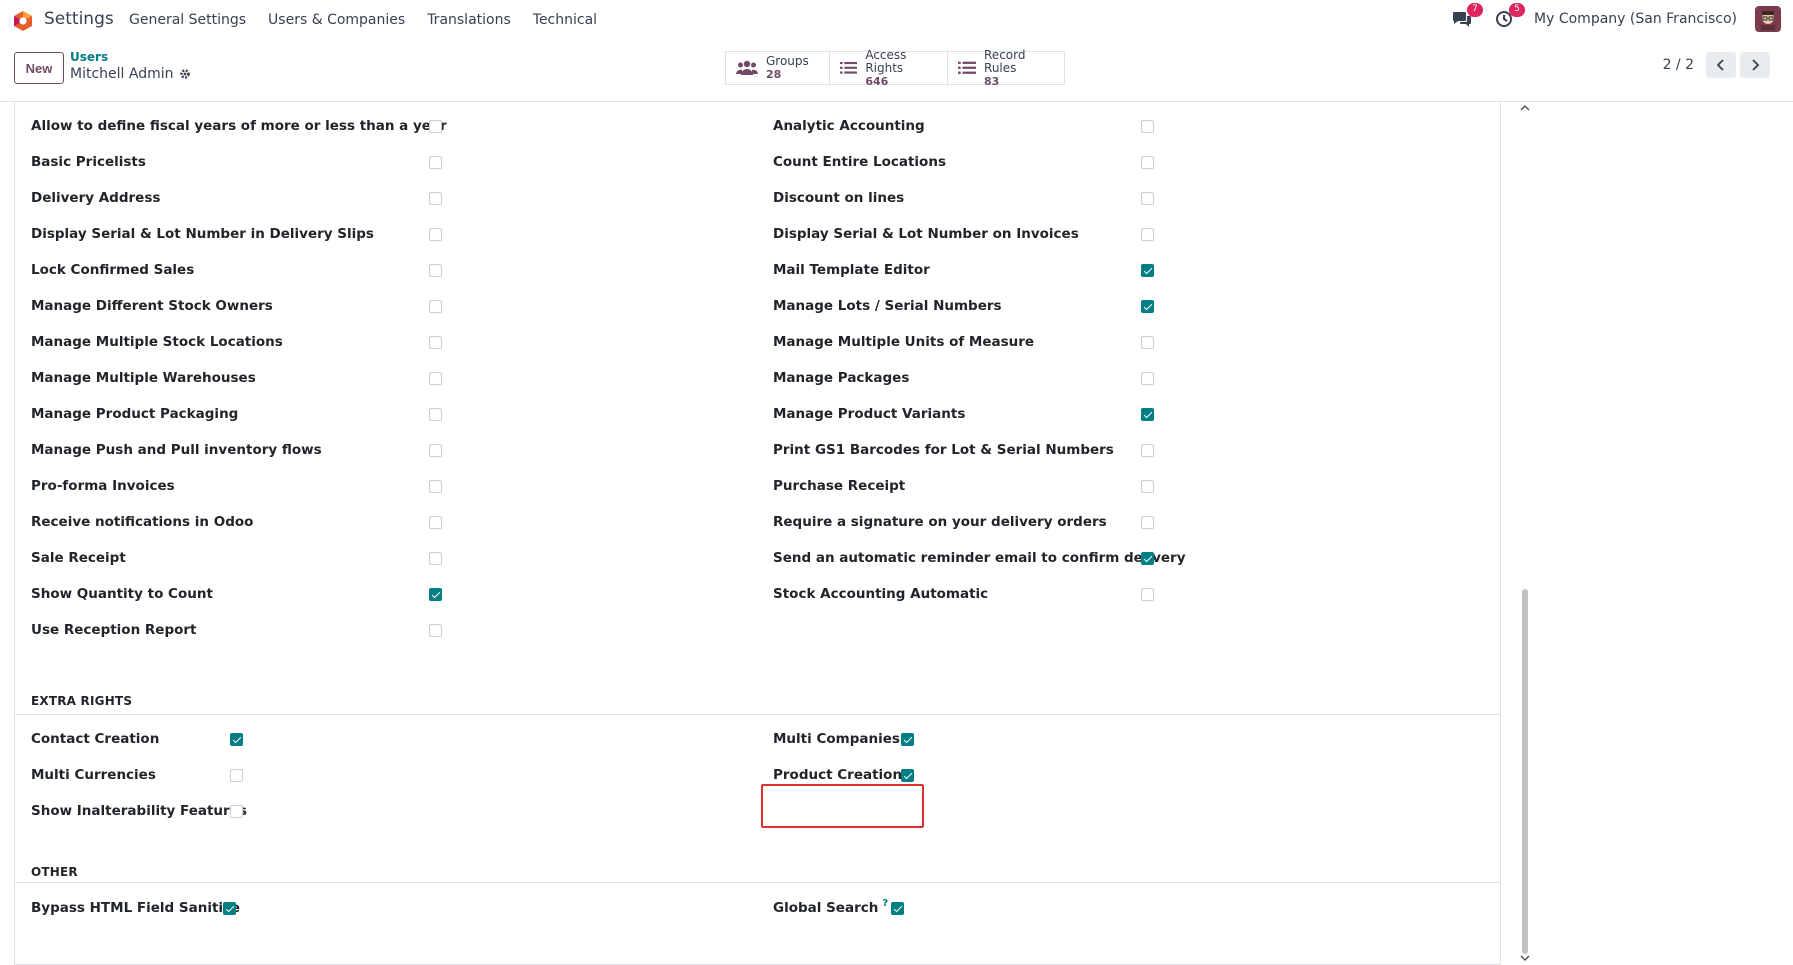 The width and height of the screenshot is (1793, 965). What do you see at coordinates (1005, 61) in the screenshot?
I see `record-rules-label: Record Rules` at bounding box center [1005, 61].